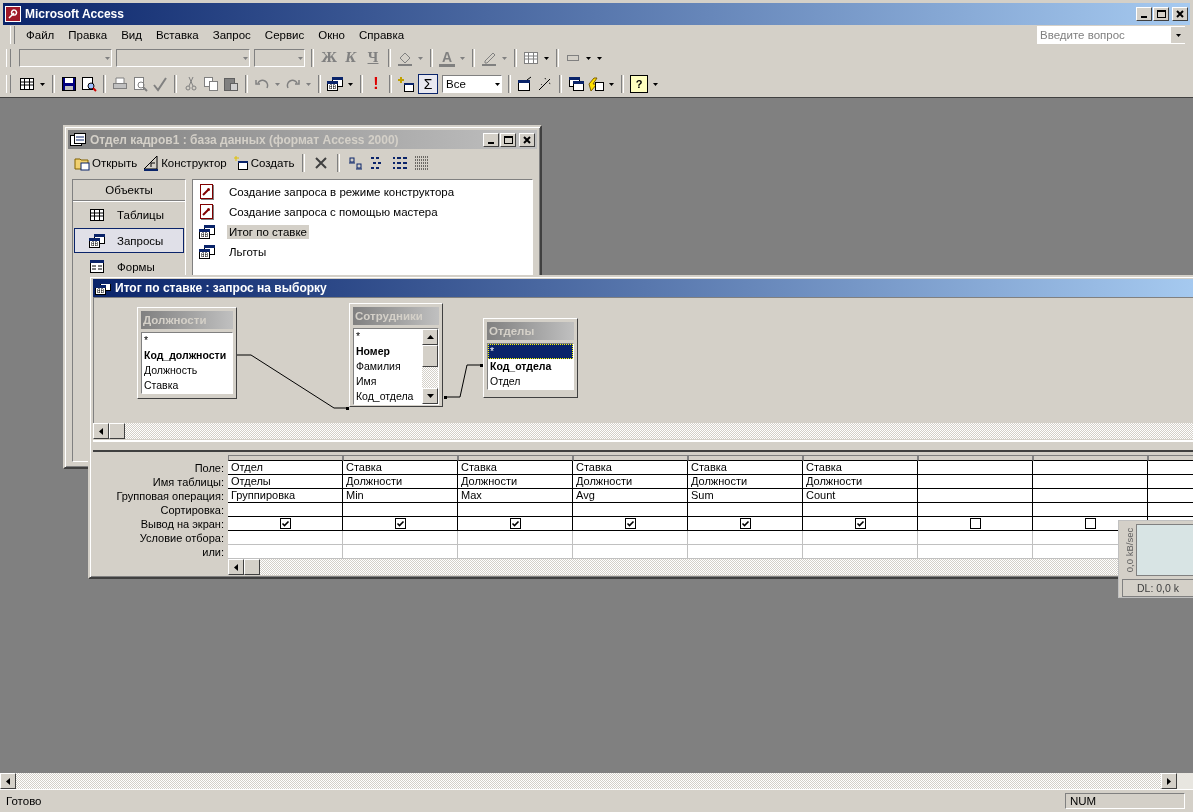  What do you see at coordinates (185, 163) in the screenshot?
I see `toolbar-button: Конструктор` at bounding box center [185, 163].